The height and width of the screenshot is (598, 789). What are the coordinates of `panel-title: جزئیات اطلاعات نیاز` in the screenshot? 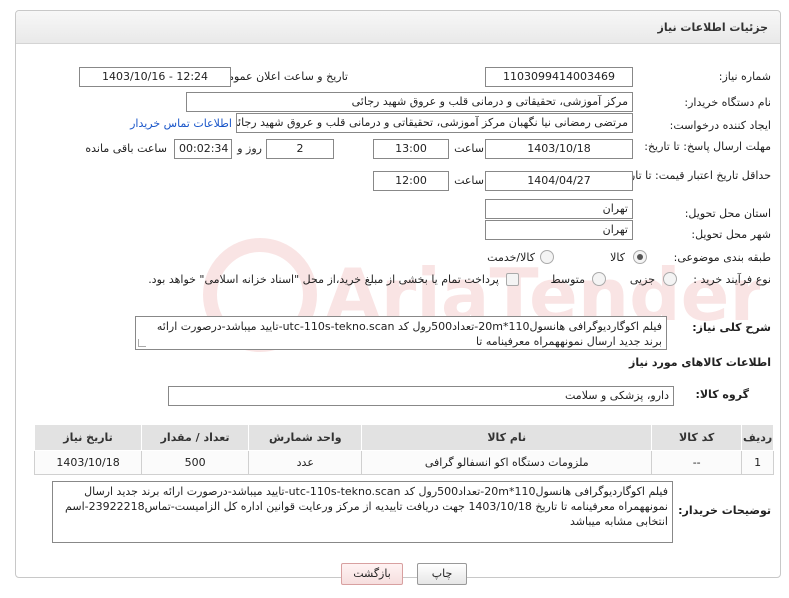 It's located at (398, 27).